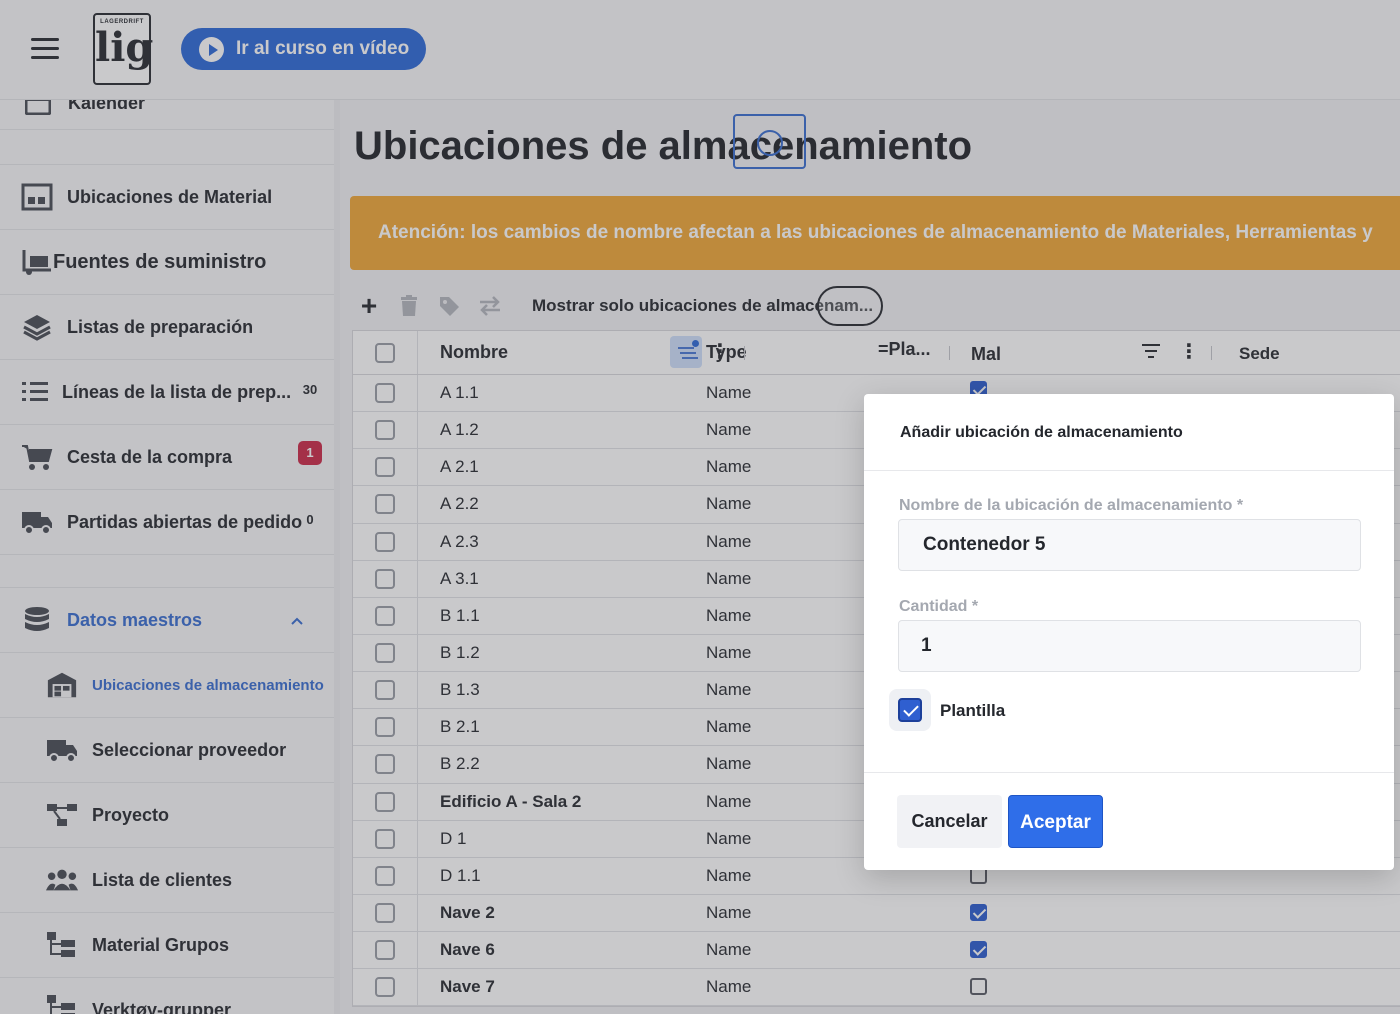 The image size is (1400, 1014). What do you see at coordinates (972, 711) in the screenshot?
I see `template-label: Plantilla` at bounding box center [972, 711].